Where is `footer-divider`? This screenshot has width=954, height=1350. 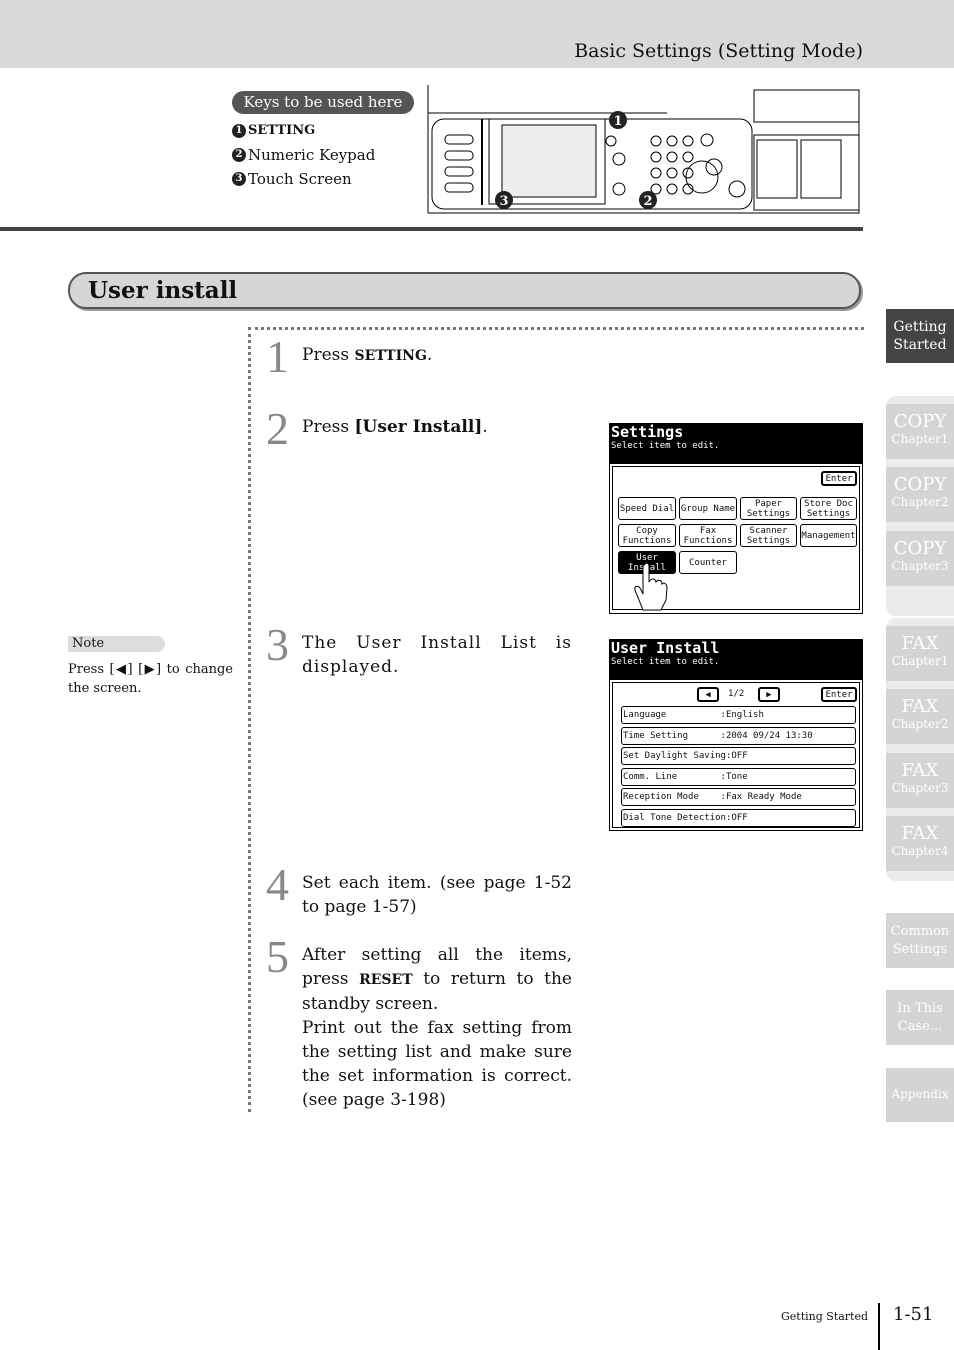
footer-divider is located at coordinates (879, 1326).